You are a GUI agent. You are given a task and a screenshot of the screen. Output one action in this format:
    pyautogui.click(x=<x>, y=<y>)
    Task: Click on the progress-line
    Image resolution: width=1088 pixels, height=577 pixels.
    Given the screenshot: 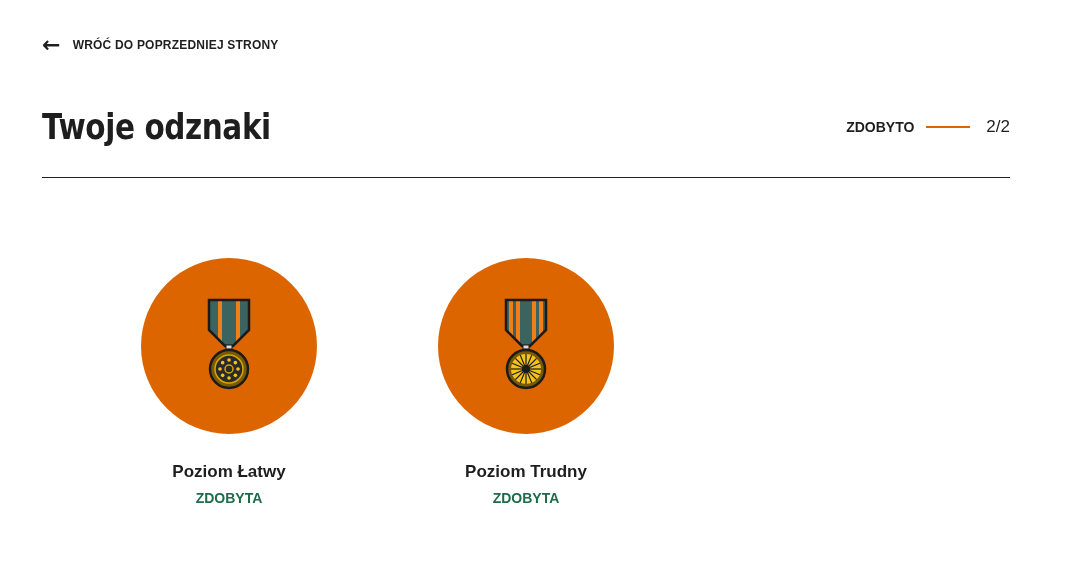 What is the action you would take?
    pyautogui.click(x=948, y=126)
    